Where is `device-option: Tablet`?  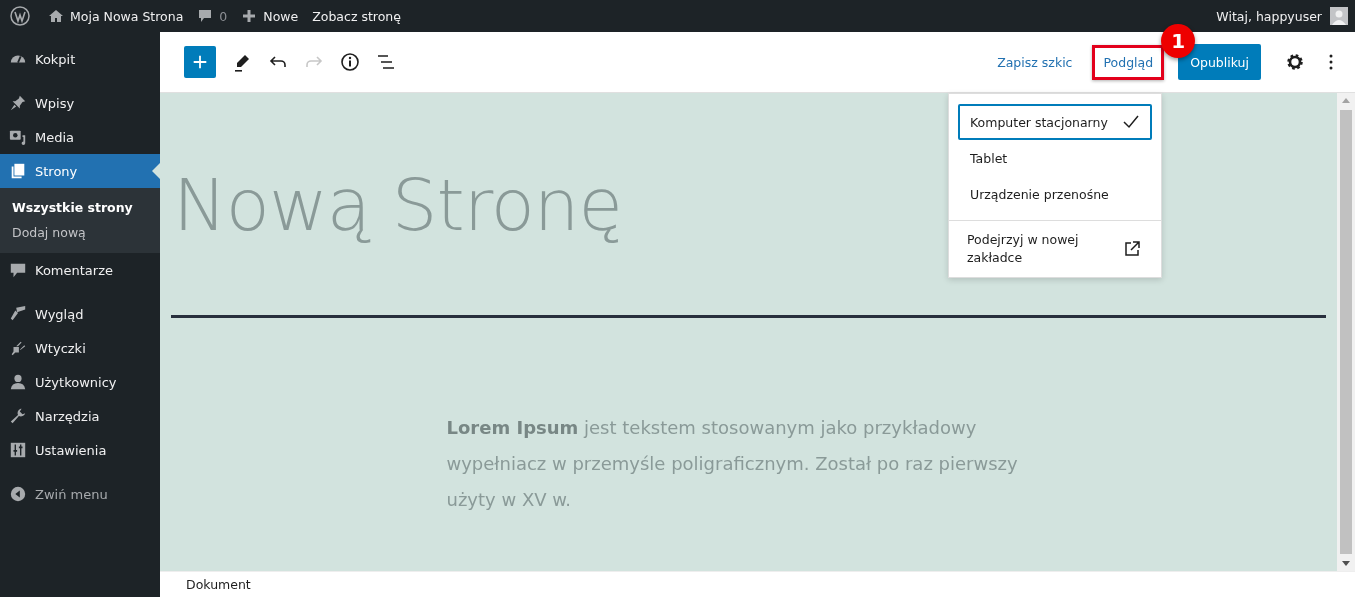 device-option: Tablet is located at coordinates (1055, 158).